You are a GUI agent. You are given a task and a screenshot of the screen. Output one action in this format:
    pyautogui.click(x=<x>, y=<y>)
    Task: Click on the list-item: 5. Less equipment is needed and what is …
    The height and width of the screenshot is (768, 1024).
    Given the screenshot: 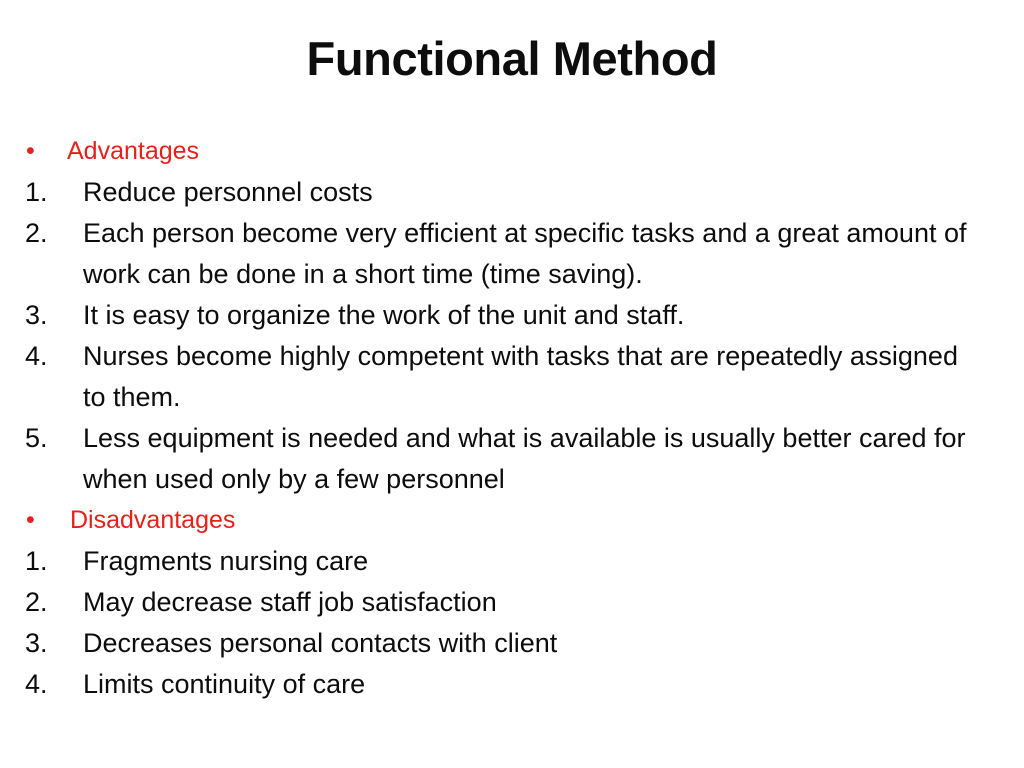 What is the action you would take?
    pyautogui.click(x=502, y=459)
    